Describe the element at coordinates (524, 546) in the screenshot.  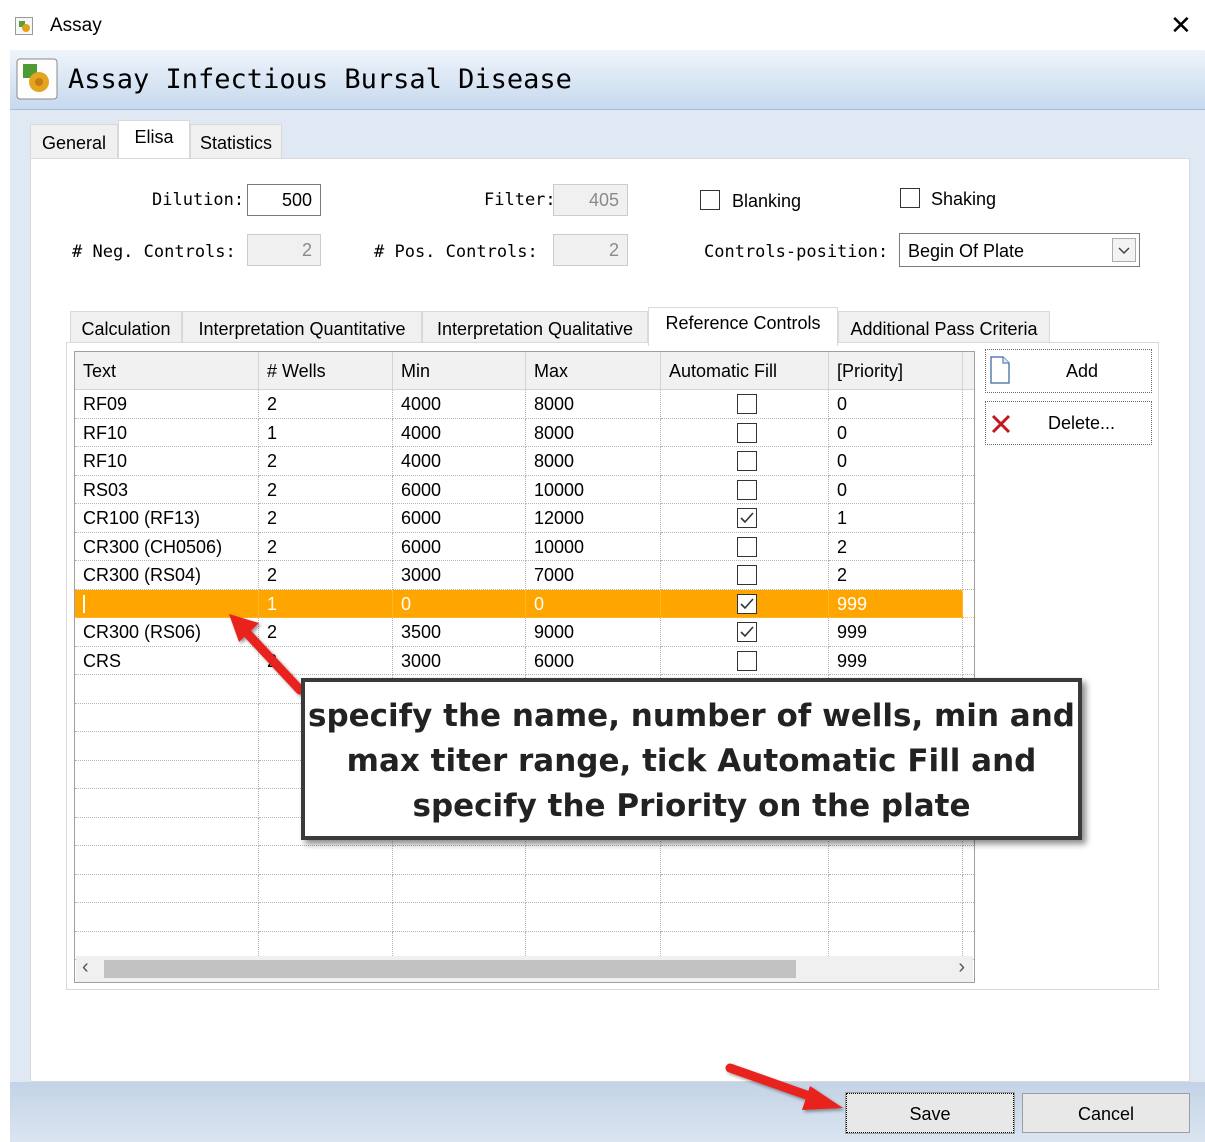
I see `table-row: CR300 (CH0506) 2 6000 10000 2` at that location.